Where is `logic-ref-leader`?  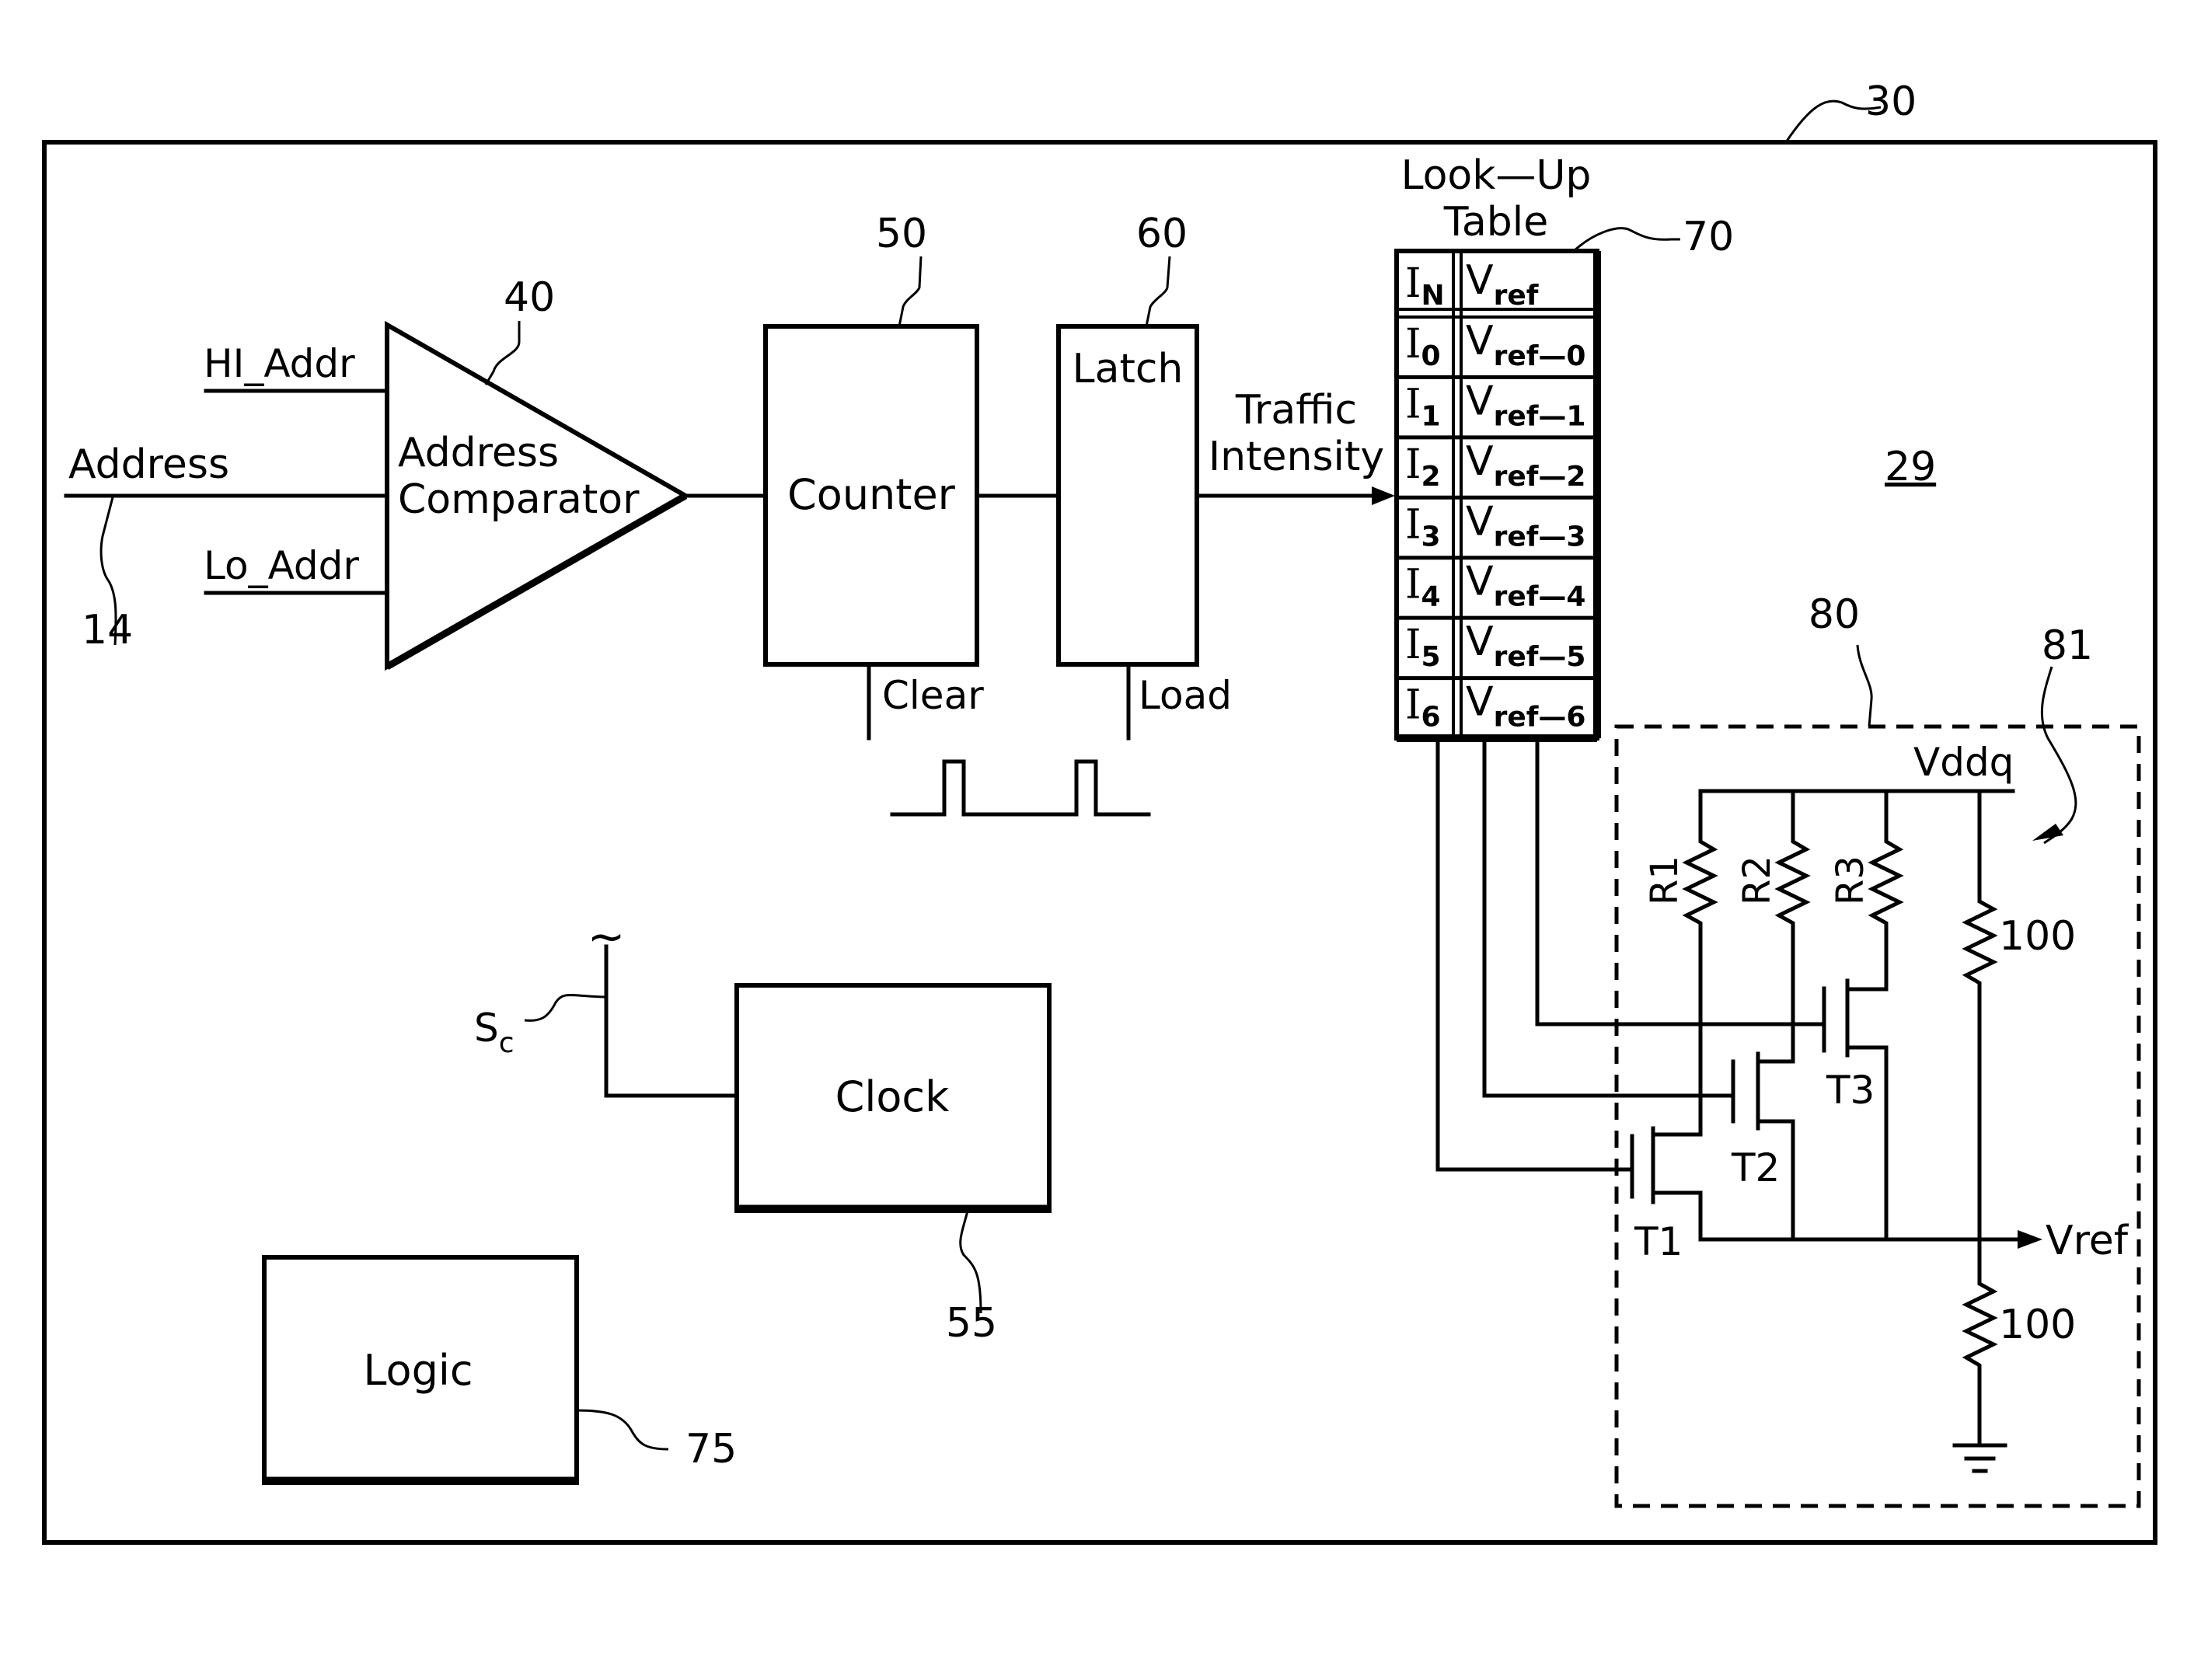 logic-ref-leader is located at coordinates (622, 1430).